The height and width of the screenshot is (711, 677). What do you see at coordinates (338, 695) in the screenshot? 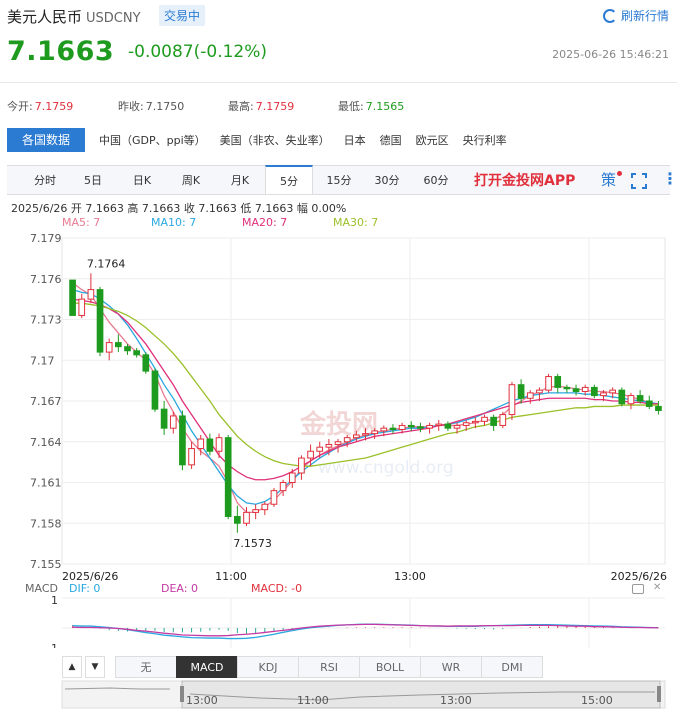
I see `time-navigator: 13:00 11:00 13:00 15:00` at bounding box center [338, 695].